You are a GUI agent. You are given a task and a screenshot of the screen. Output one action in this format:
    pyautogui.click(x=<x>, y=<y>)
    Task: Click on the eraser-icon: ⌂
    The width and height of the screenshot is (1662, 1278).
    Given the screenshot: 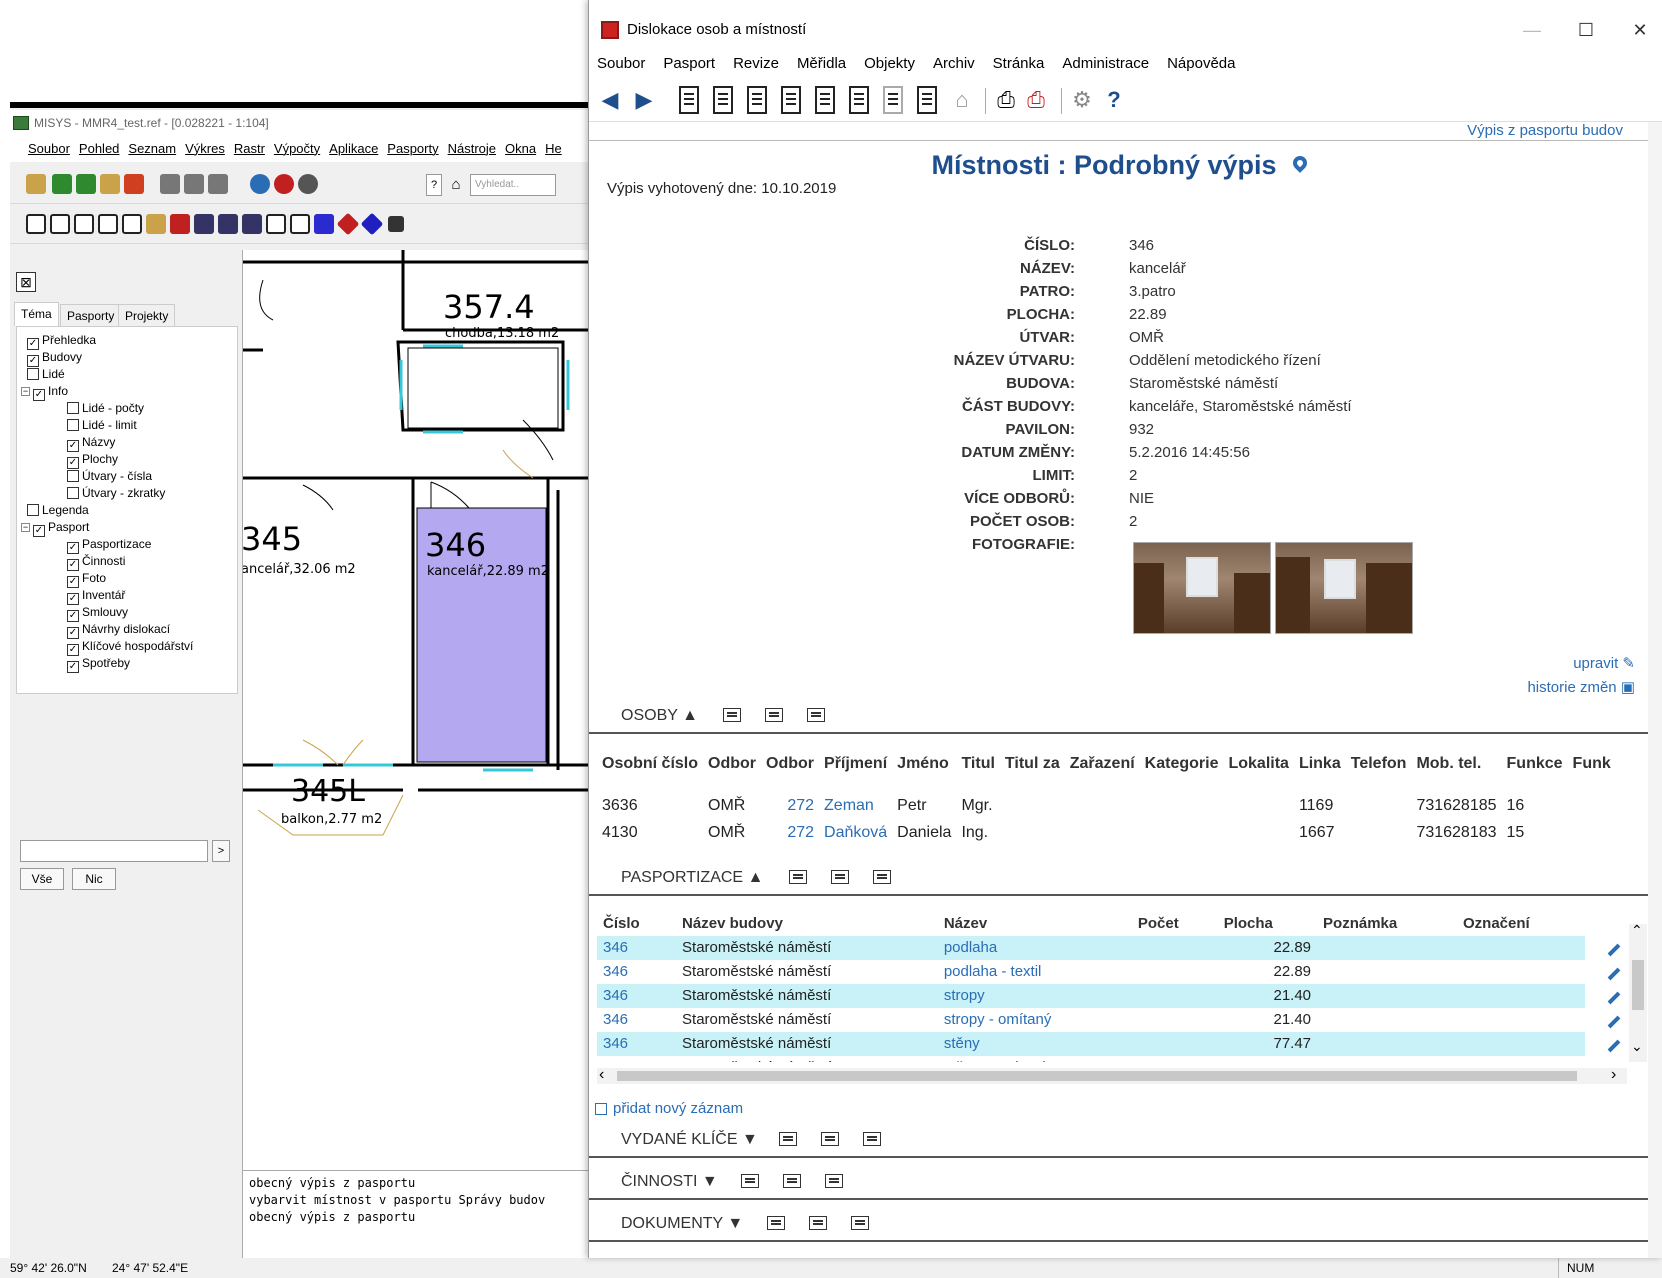 What is the action you would take?
    pyautogui.click(x=962, y=100)
    